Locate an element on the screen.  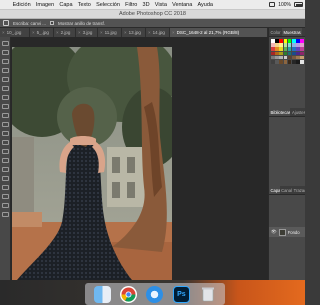
current-tool-icon is located at coordinates (6, 23).